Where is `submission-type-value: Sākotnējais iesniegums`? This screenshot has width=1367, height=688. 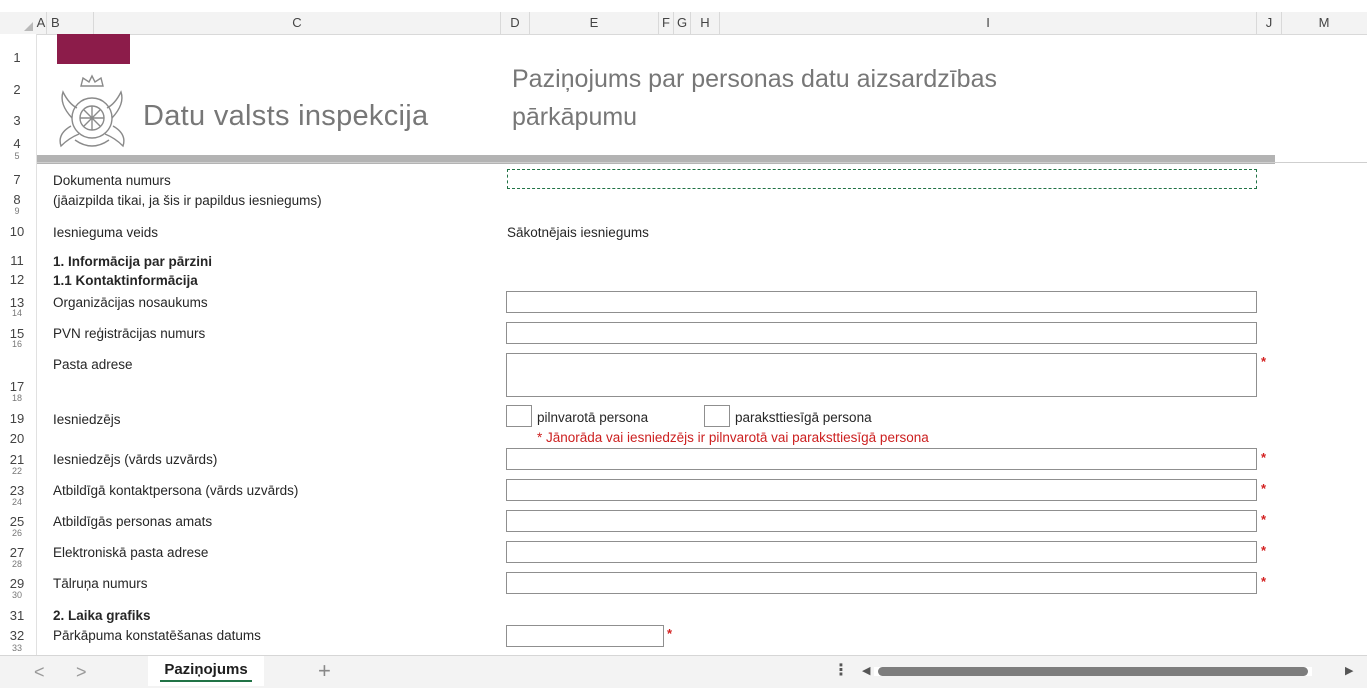 submission-type-value: Sākotnējais iesniegums is located at coordinates (578, 232).